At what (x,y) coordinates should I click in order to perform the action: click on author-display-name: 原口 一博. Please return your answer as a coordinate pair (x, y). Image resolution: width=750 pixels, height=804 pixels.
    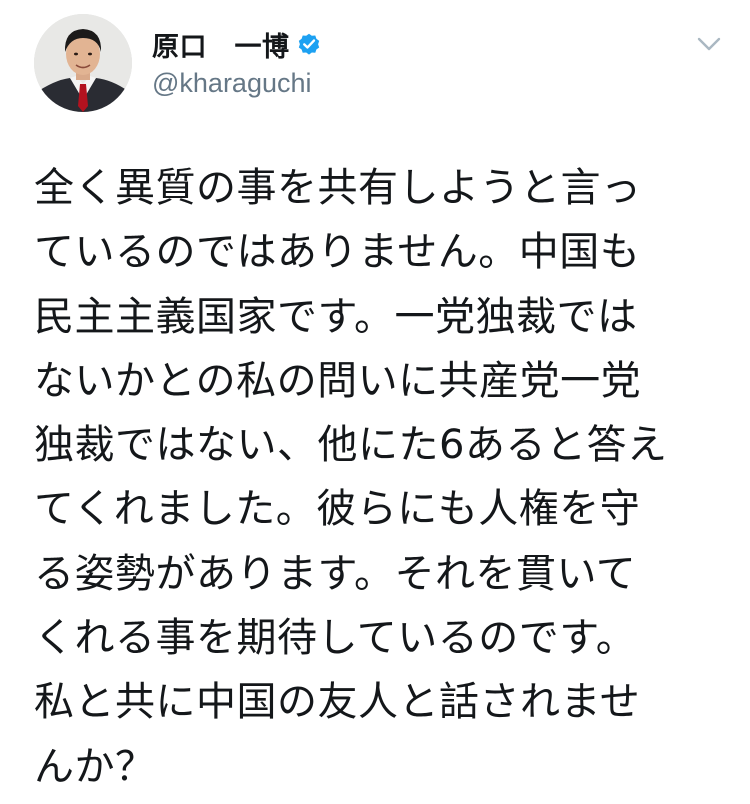
    Looking at the image, I should click on (221, 44).